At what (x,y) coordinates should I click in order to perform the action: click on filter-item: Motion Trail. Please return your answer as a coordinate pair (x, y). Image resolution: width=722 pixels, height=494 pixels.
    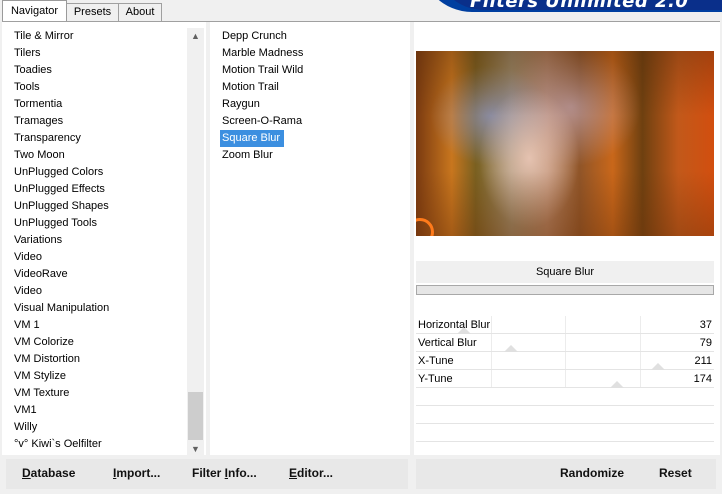
    Looking at the image, I should click on (251, 87).